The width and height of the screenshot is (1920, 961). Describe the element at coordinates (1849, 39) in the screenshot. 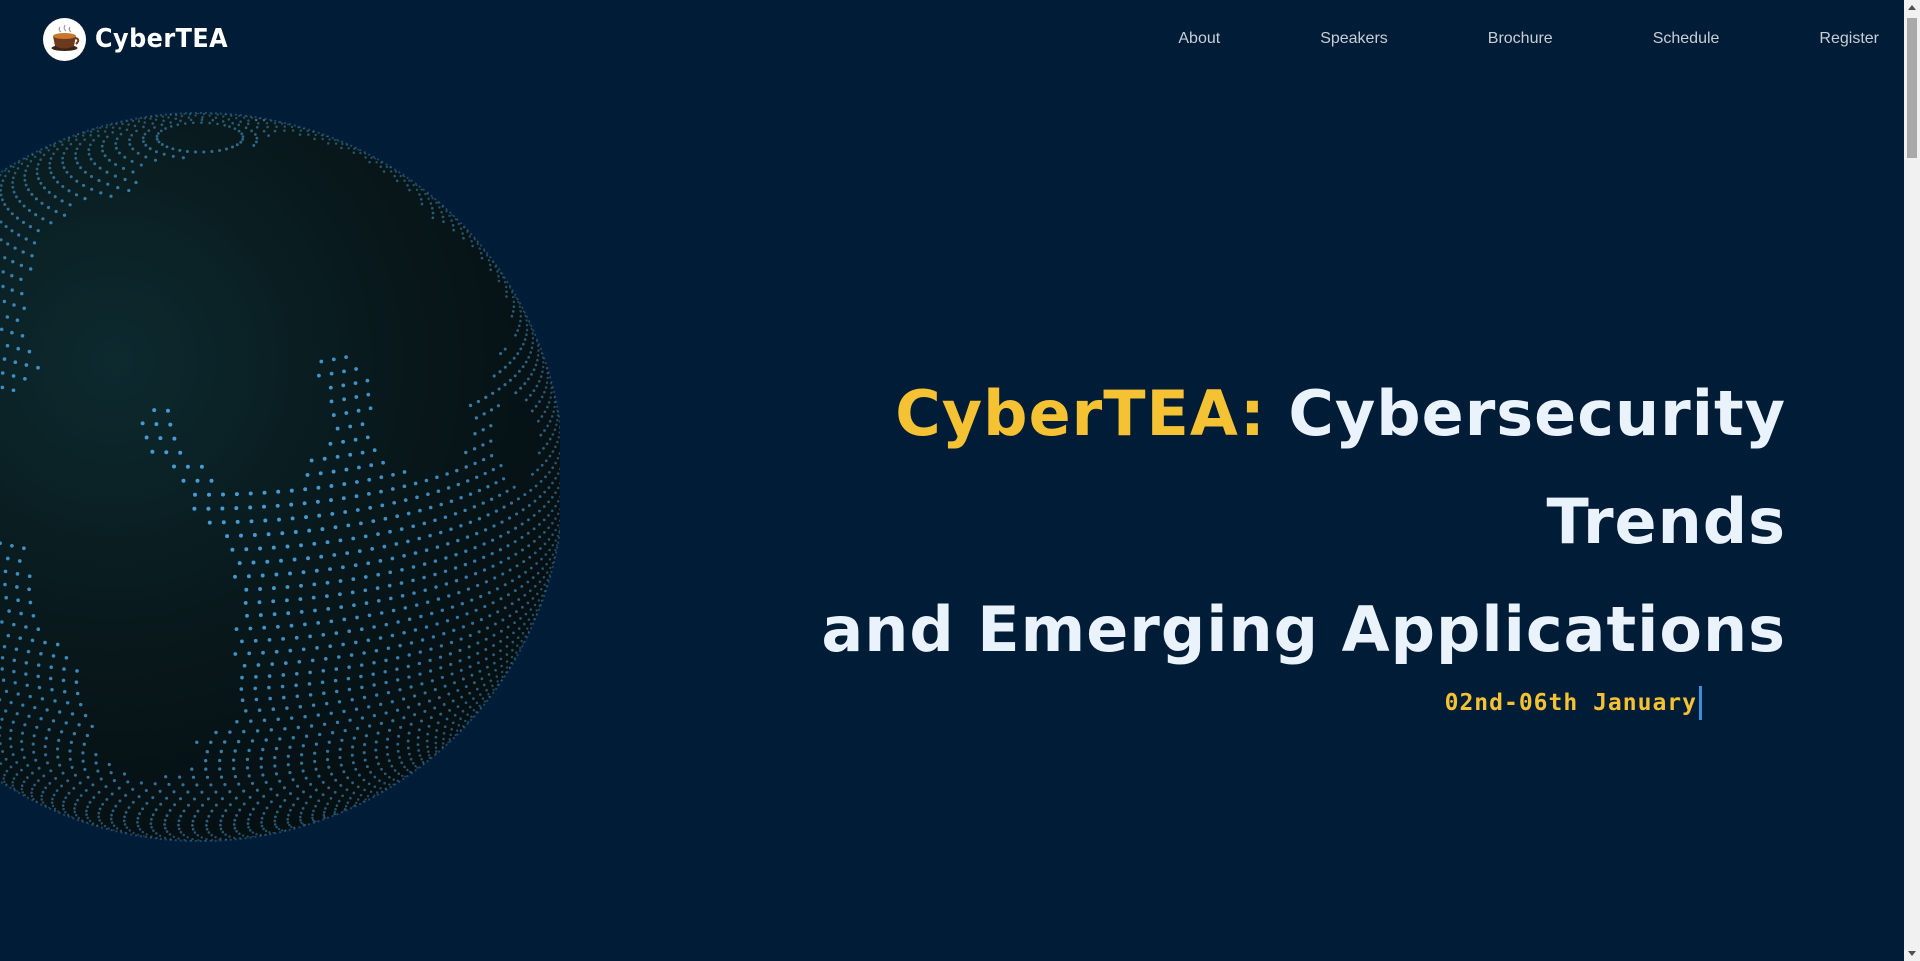

I see `nav-register: Register` at that location.